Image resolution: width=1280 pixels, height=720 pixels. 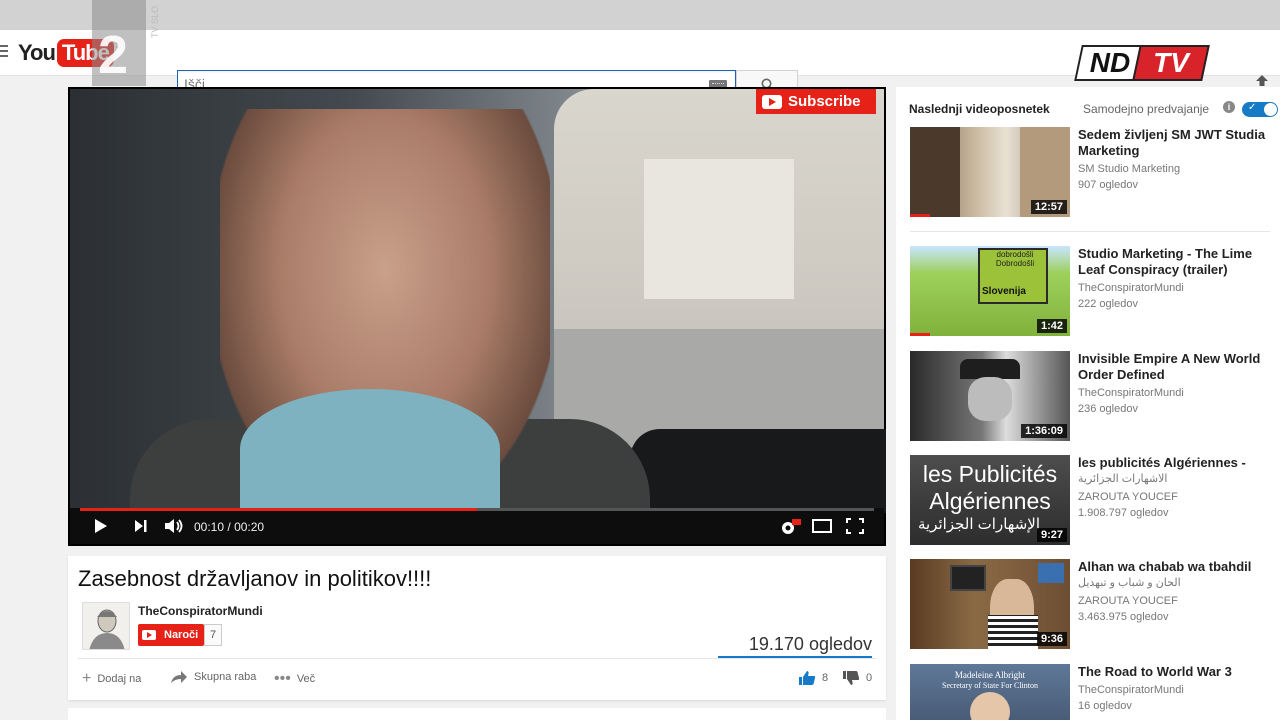 I want to click on comments-card, so click(x=477, y=714).